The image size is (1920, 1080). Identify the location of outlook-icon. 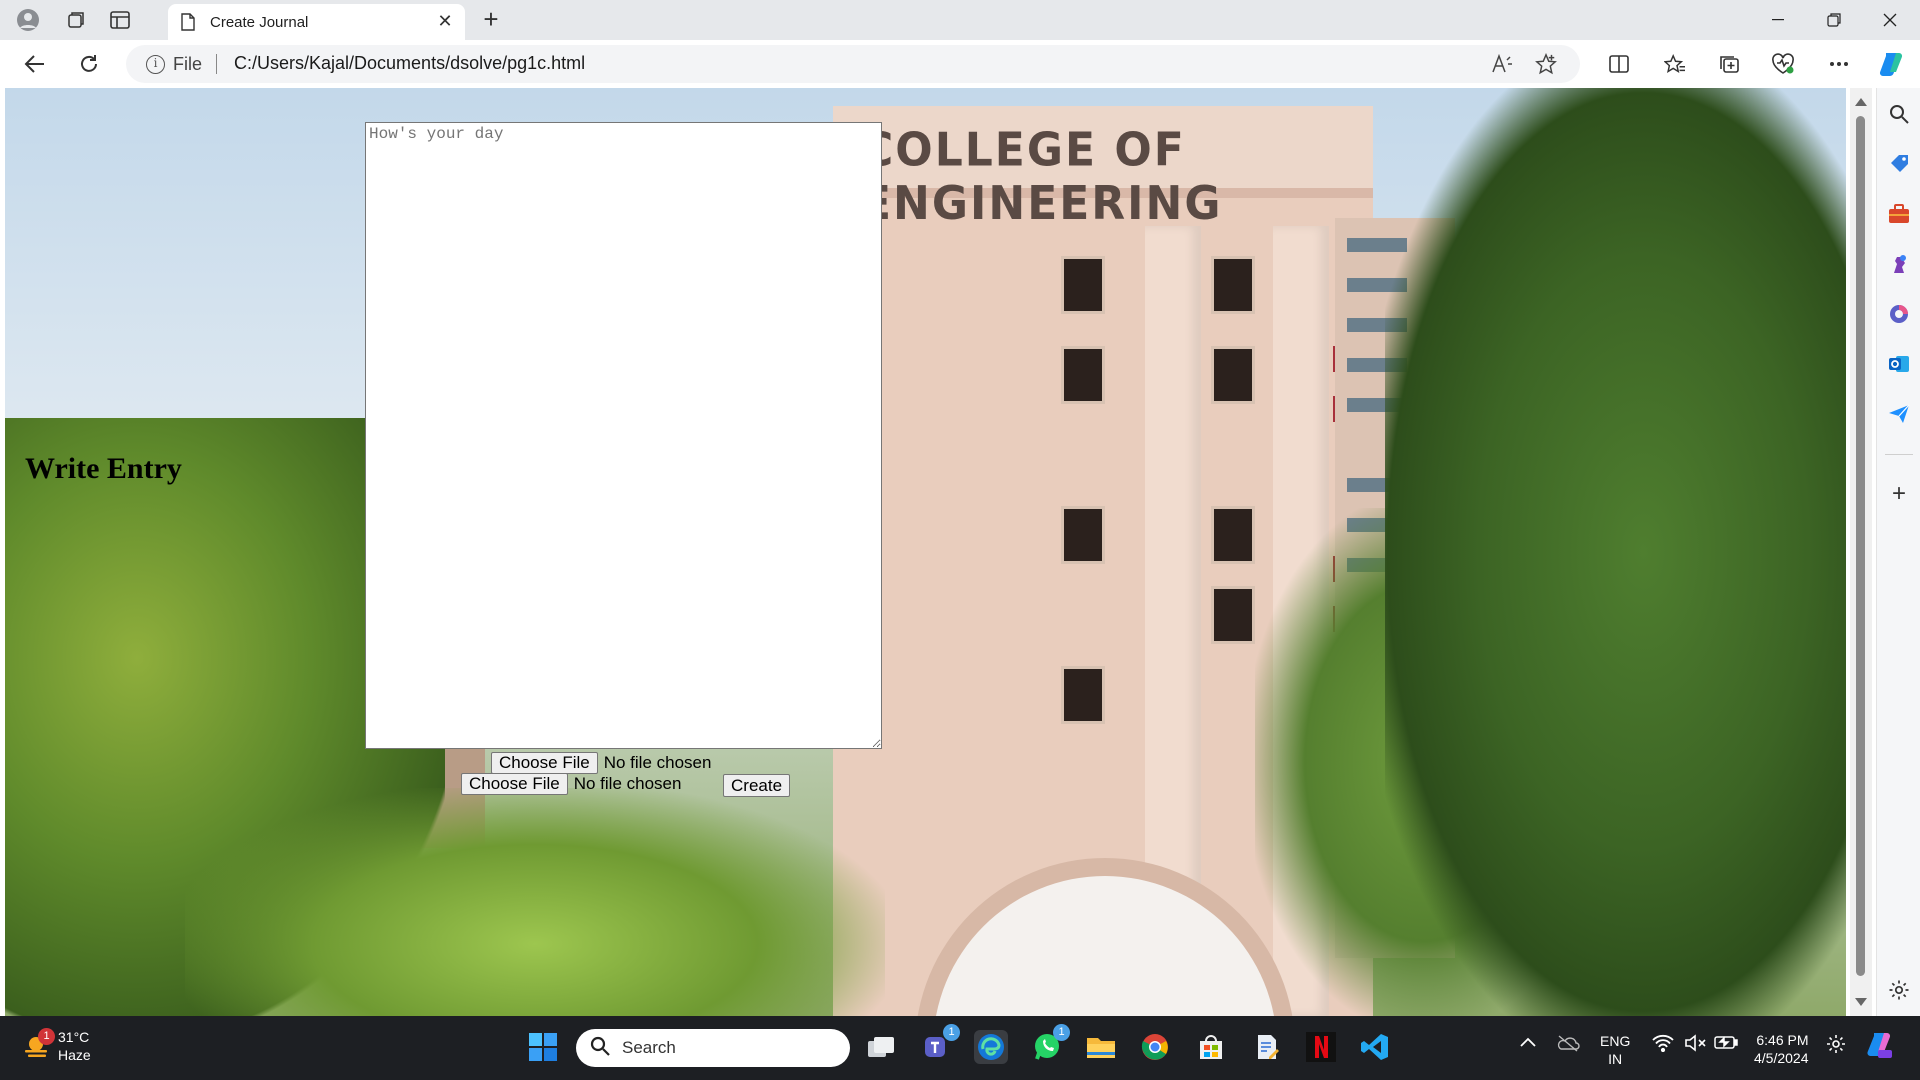
(1899, 364).